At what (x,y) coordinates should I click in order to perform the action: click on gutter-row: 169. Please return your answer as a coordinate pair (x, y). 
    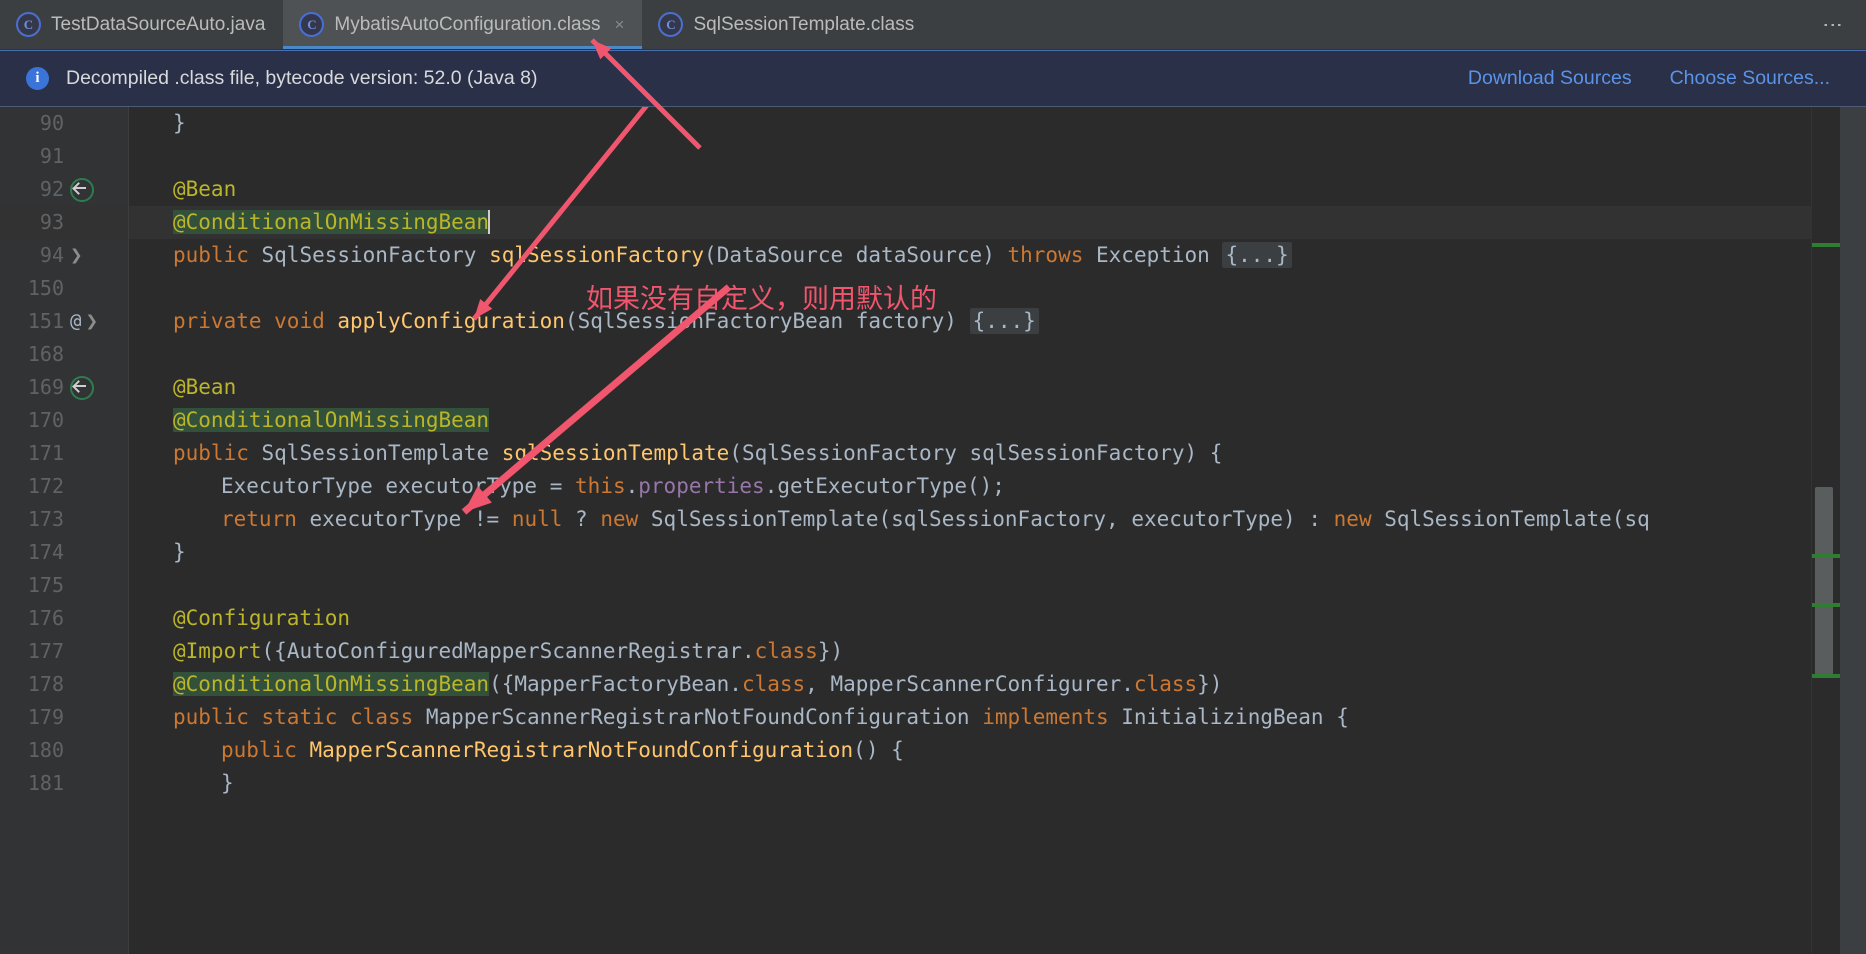
    Looking at the image, I should click on (64, 387).